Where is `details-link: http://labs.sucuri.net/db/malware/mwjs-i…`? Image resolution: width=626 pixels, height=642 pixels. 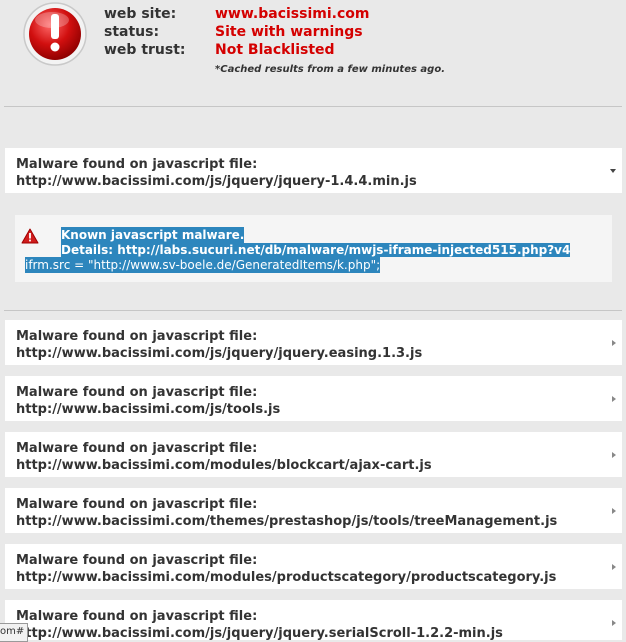
details-link: http://labs.sucuri.net/db/malware/mwjs-i… is located at coordinates (317, 250).